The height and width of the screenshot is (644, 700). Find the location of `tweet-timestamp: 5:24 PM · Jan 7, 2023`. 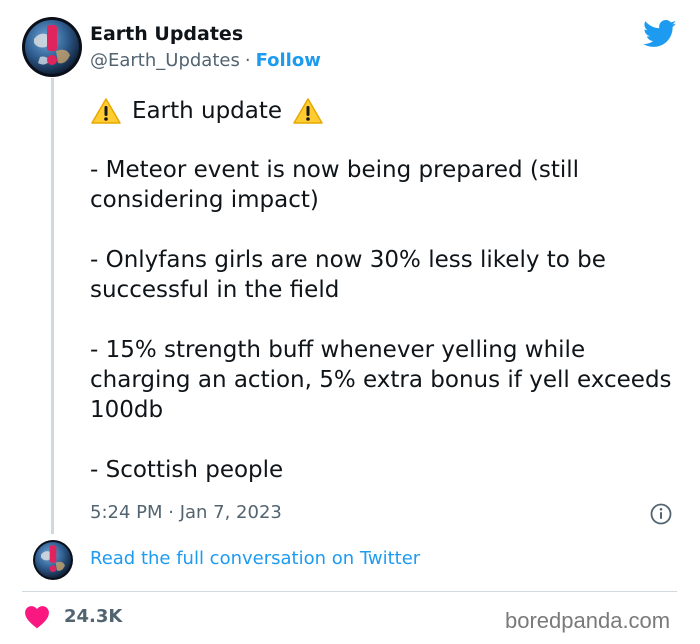

tweet-timestamp: 5:24 PM · Jan 7, 2023 is located at coordinates (186, 512).